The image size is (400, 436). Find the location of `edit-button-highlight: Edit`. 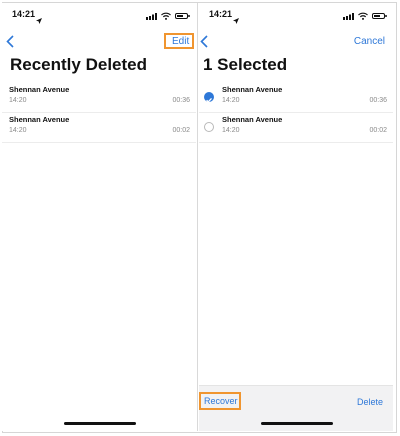

edit-button-highlight: Edit is located at coordinates (179, 41).